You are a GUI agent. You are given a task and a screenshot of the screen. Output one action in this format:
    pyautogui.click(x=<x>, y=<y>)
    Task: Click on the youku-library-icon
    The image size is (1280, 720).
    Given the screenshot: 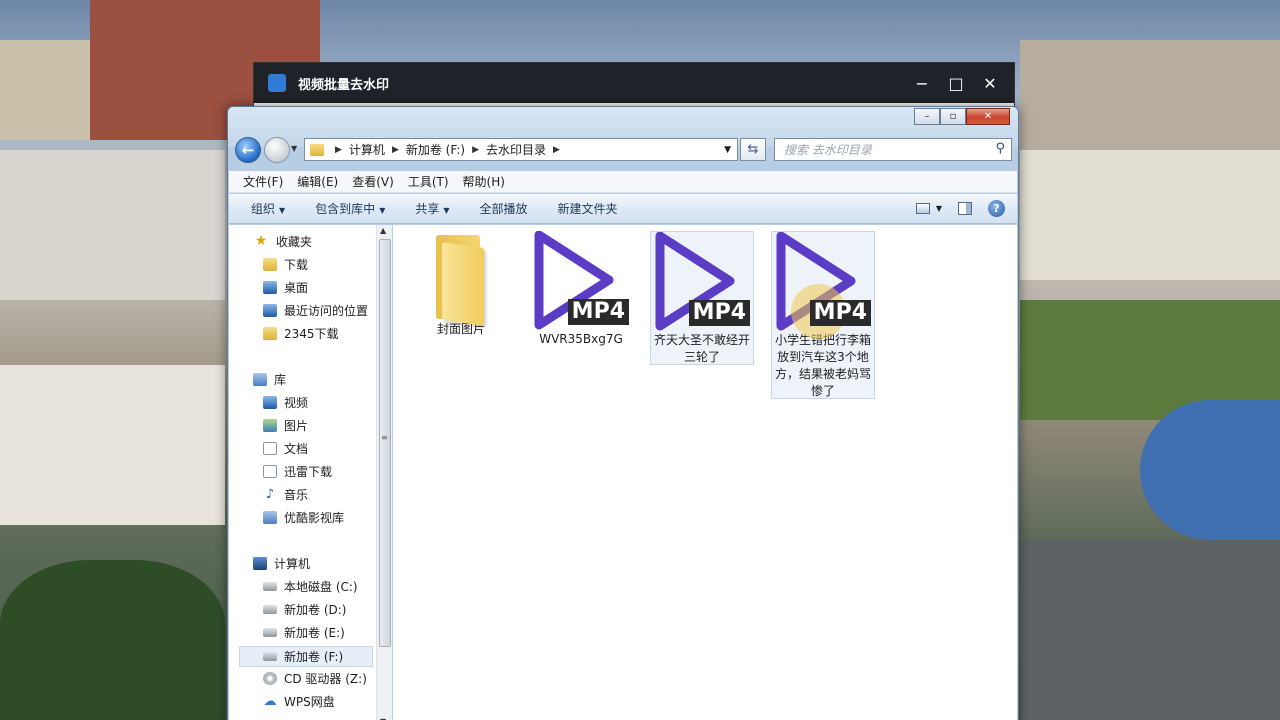 What is the action you would take?
    pyautogui.click(x=270, y=517)
    